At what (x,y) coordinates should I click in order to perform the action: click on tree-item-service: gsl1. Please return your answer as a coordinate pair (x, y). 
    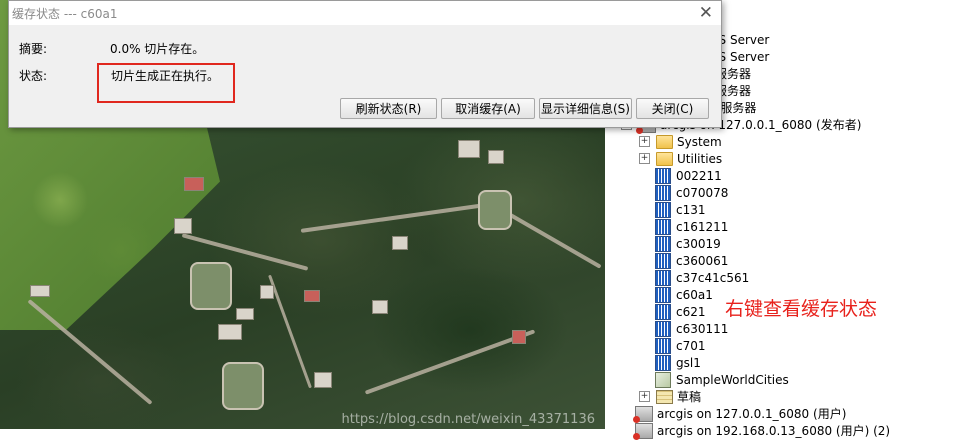
    Looking at the image, I should click on (678, 362).